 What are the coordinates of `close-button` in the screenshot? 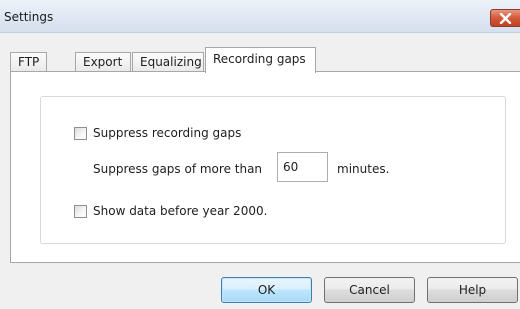 It's located at (505, 18).